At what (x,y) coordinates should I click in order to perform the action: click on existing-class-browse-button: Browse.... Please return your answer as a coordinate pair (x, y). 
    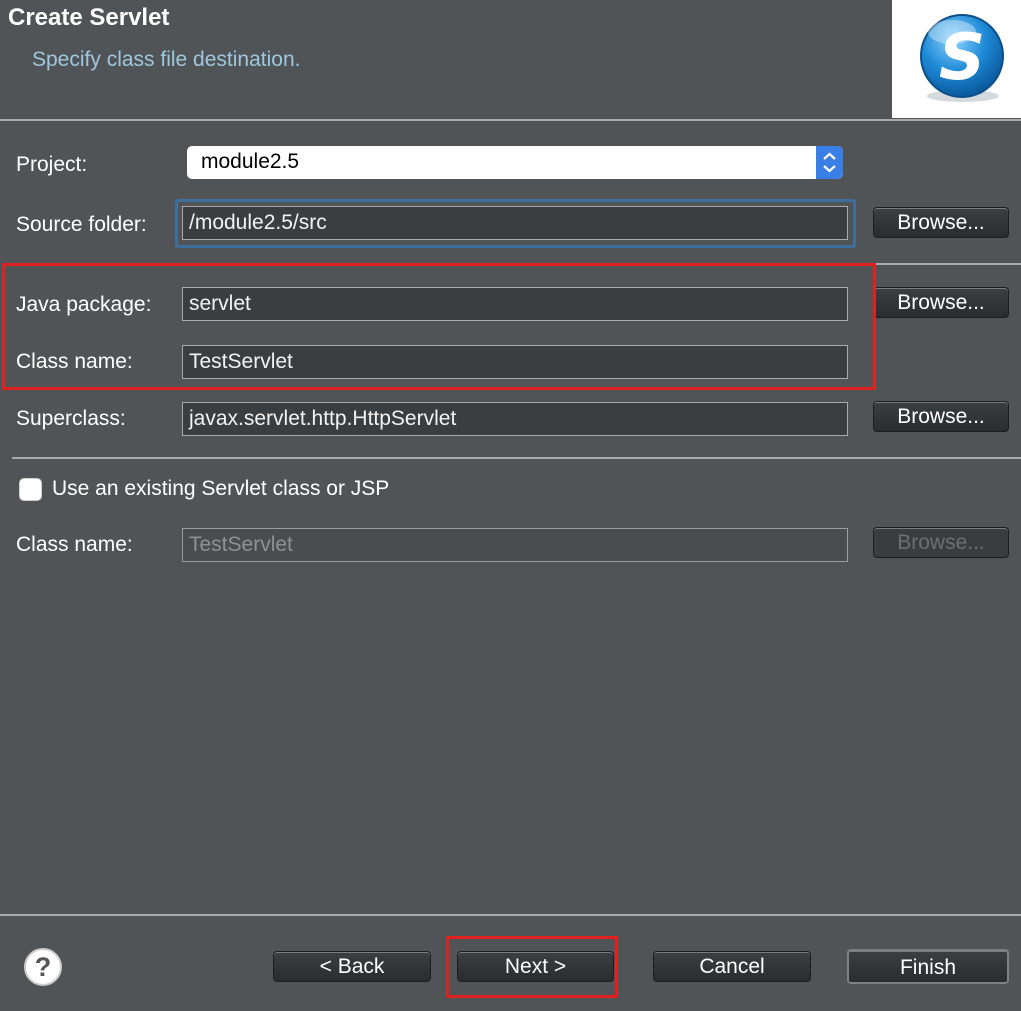
    Looking at the image, I should click on (941, 542).